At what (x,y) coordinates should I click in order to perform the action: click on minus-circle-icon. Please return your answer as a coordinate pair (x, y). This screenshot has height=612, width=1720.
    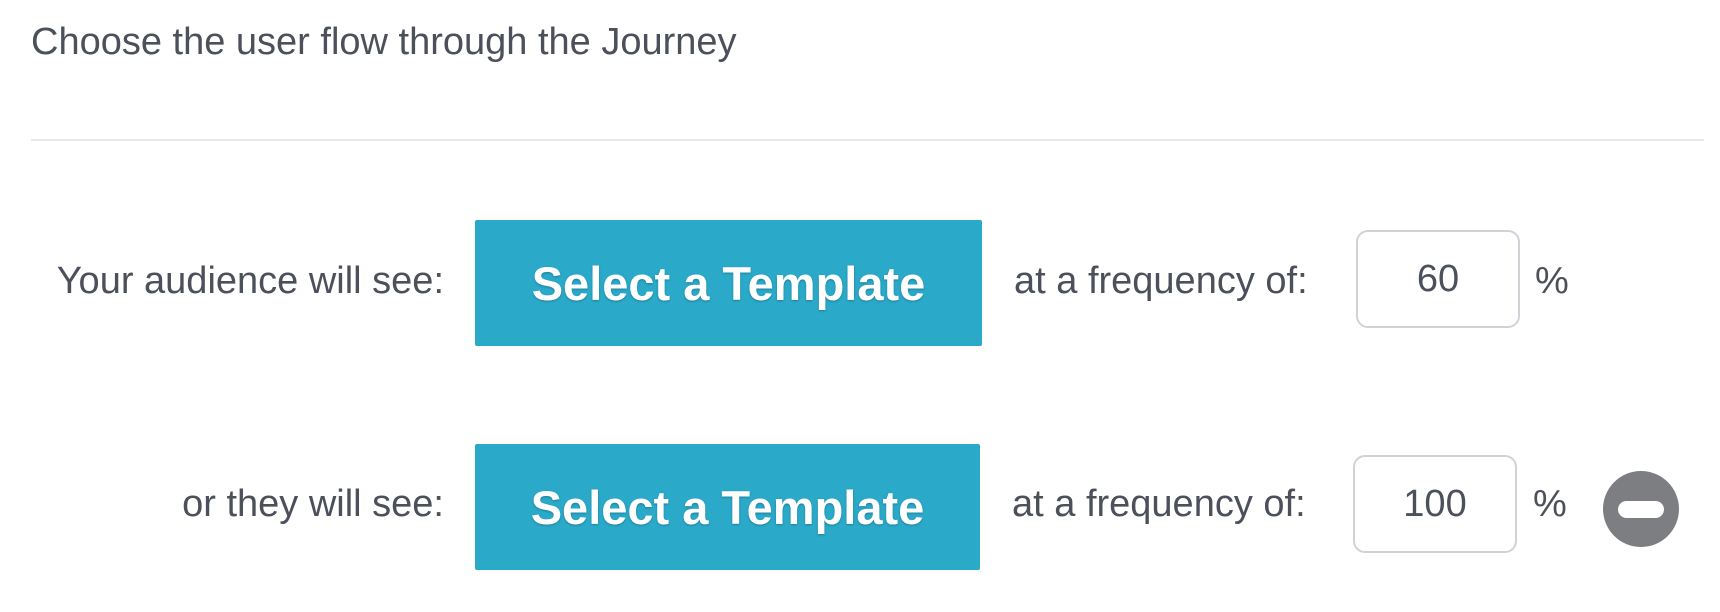
    Looking at the image, I should click on (1641, 509).